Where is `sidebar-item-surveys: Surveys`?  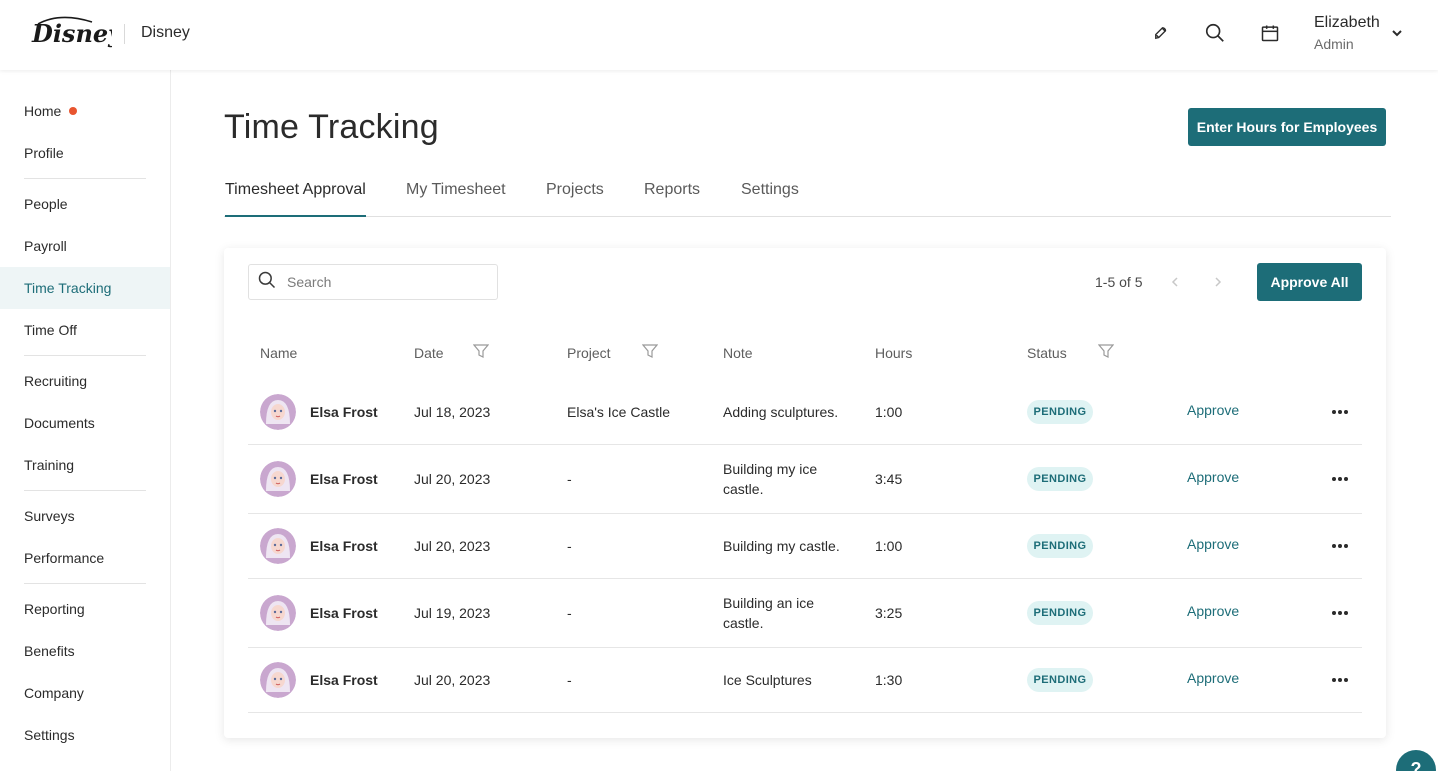 sidebar-item-surveys: Surveys is located at coordinates (85, 516).